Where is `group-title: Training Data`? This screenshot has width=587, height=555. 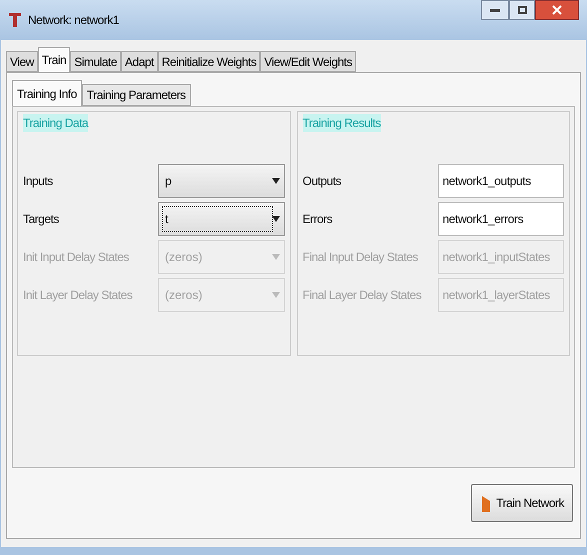 group-title: Training Data is located at coordinates (55, 123).